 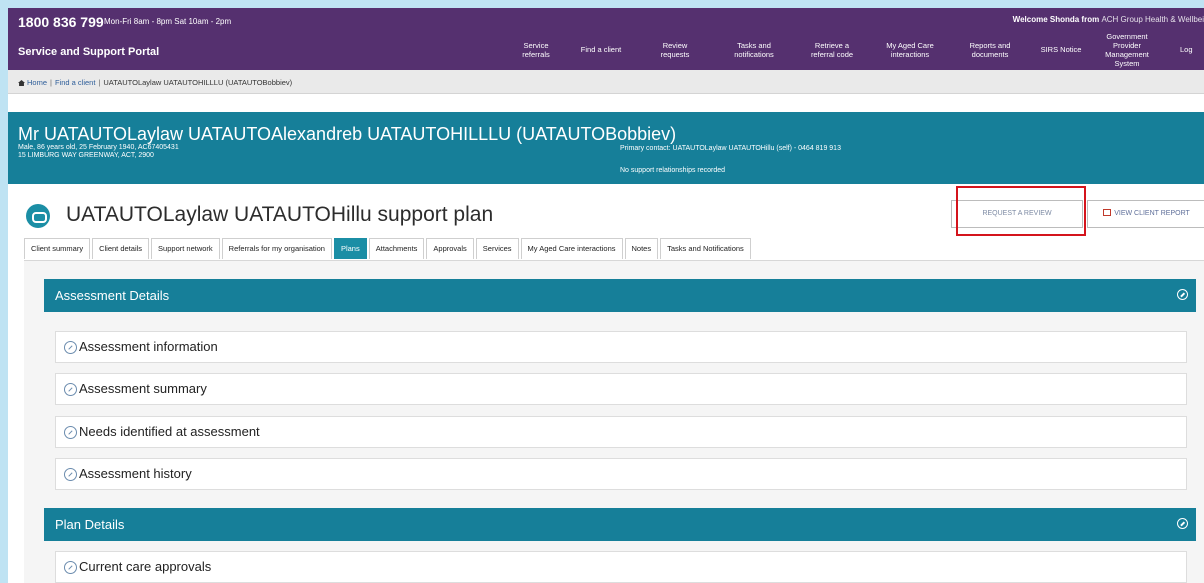 I want to click on plan-details-header: Plan Details, so click(x=620, y=524).